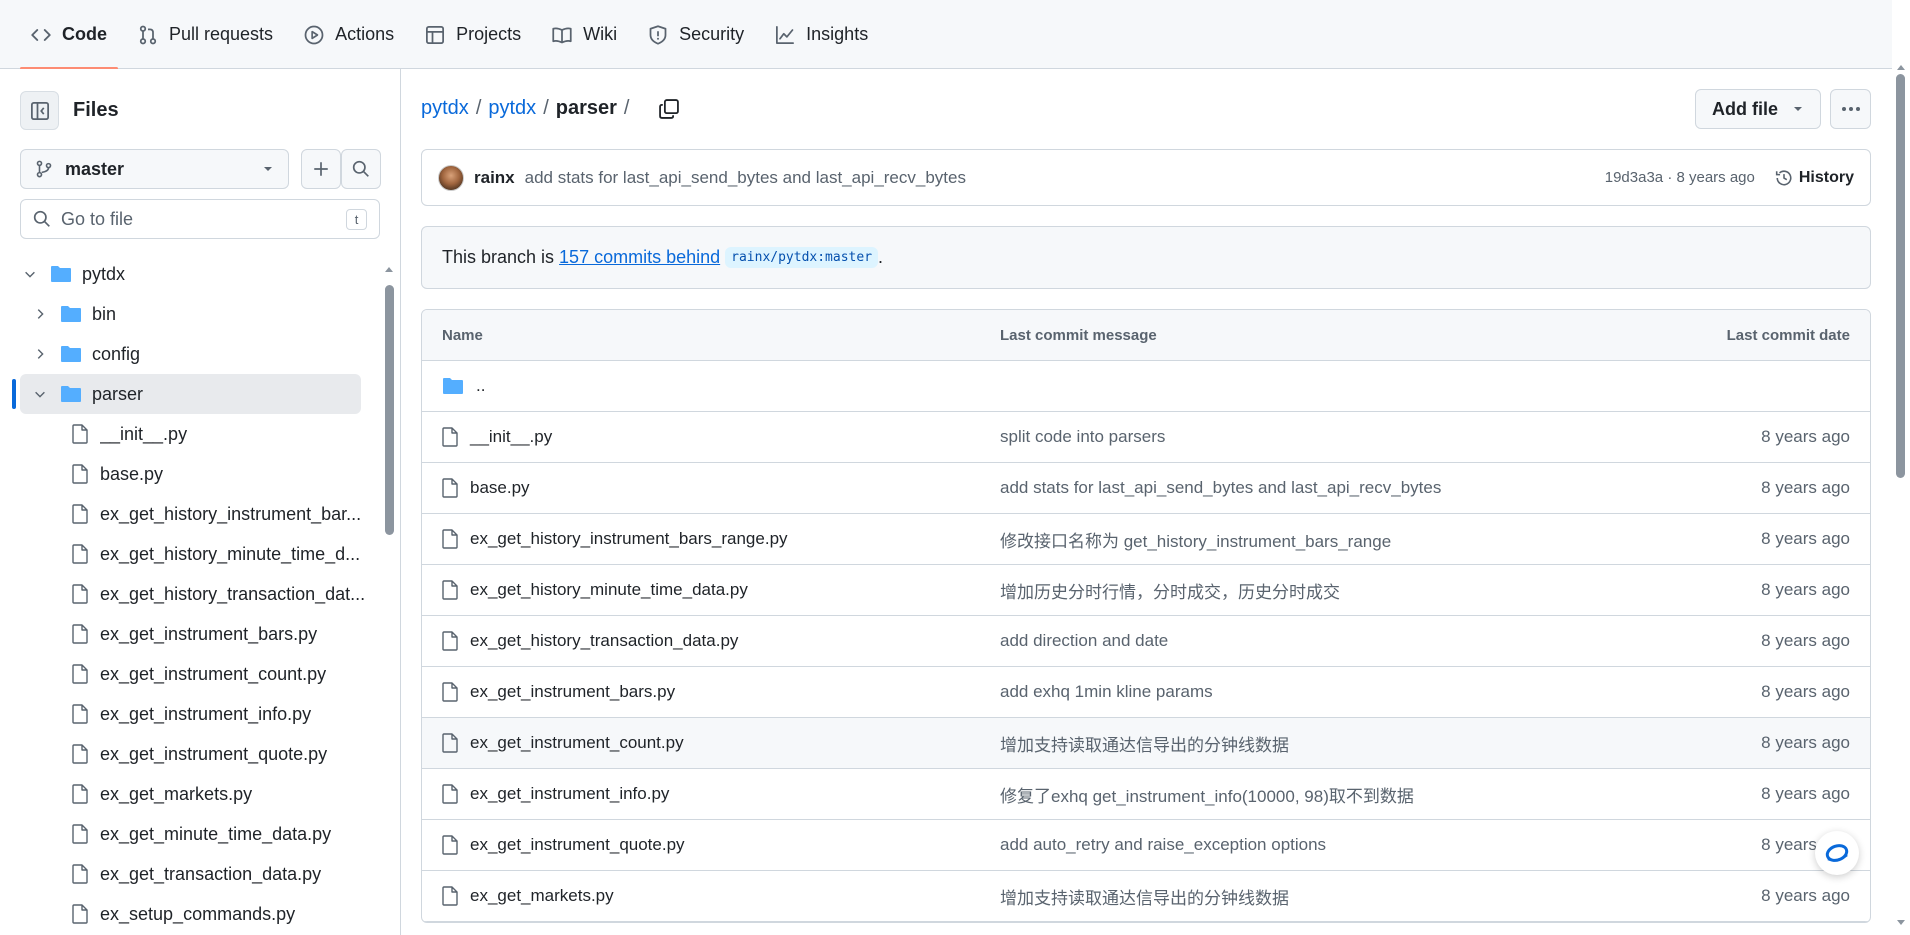 The width and height of the screenshot is (1910, 935). What do you see at coordinates (1680, 177) in the screenshot?
I see `commit-meta: 19d3a3a · 8 years ago` at bounding box center [1680, 177].